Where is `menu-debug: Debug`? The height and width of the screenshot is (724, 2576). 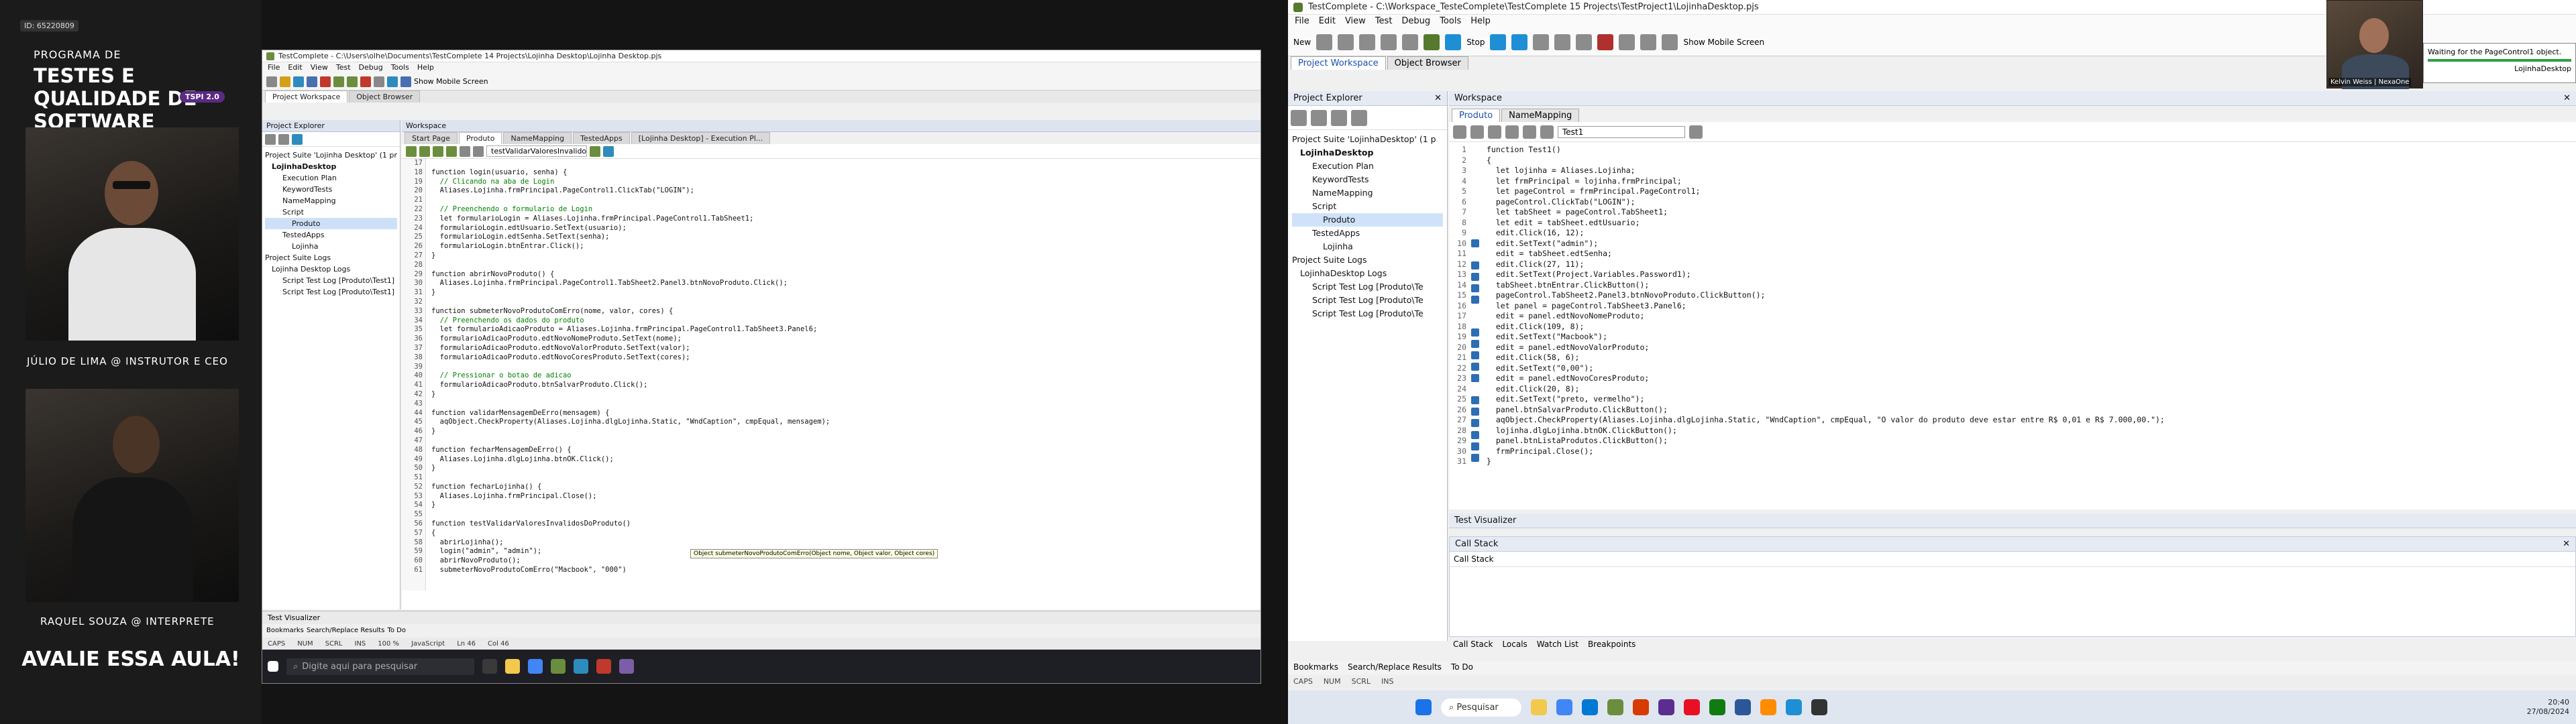
menu-debug: Debug is located at coordinates (1415, 21).